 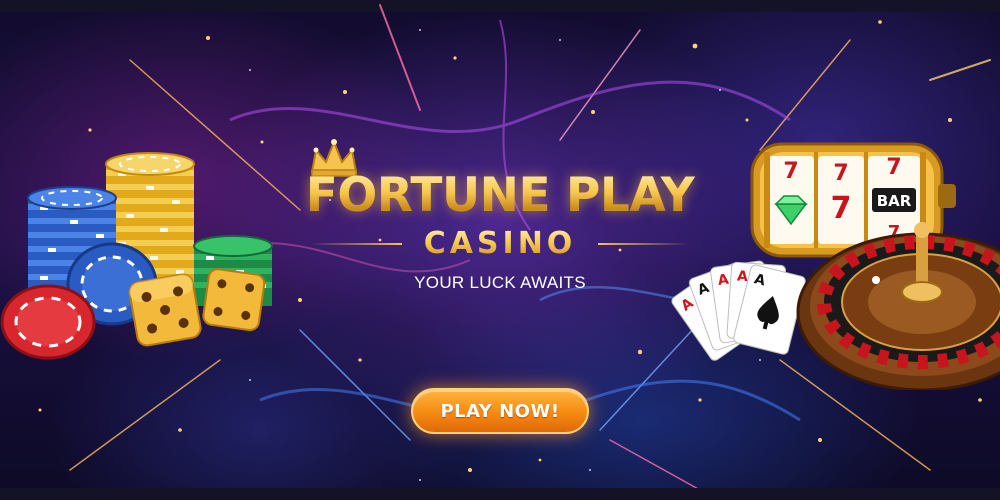 What do you see at coordinates (500, 243) in the screenshot?
I see `subtitle-row: CASINO` at bounding box center [500, 243].